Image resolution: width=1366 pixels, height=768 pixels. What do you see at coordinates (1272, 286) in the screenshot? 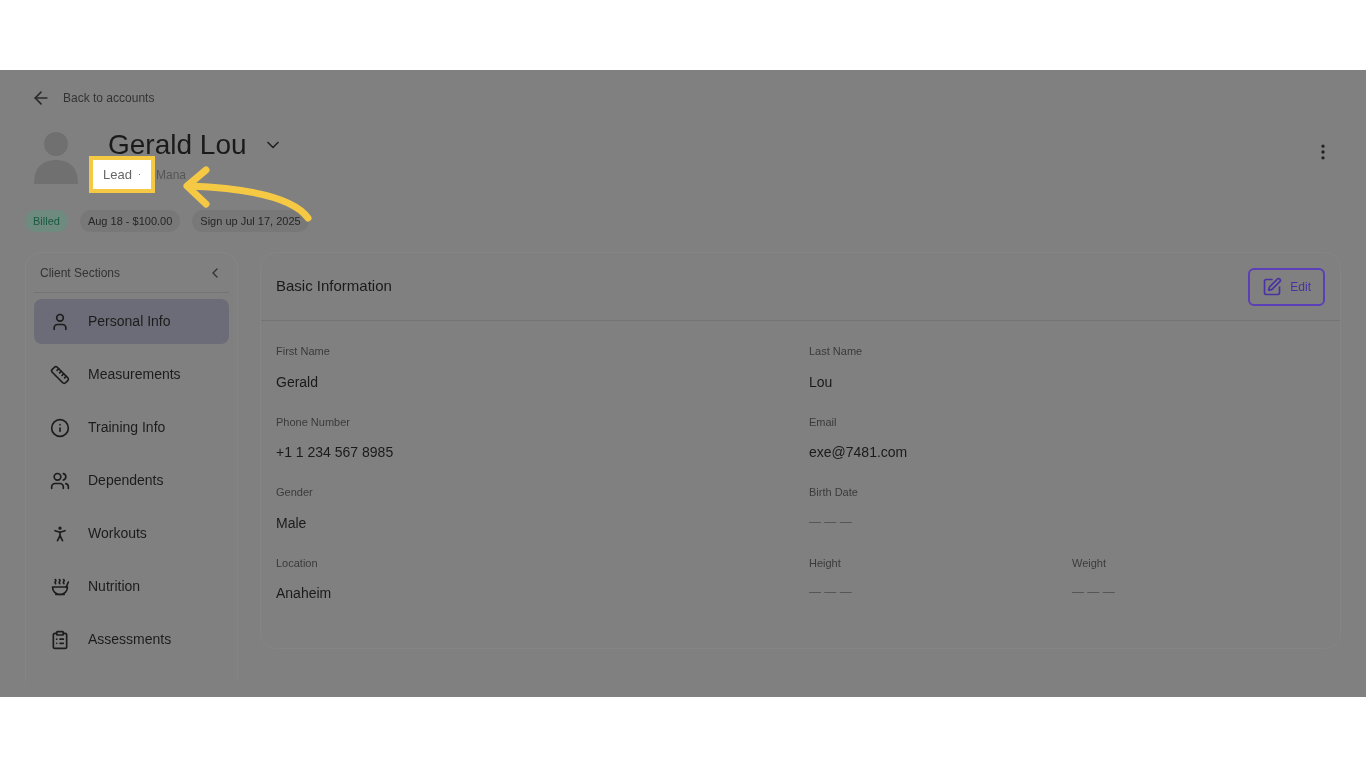
I see `edit-icon` at bounding box center [1272, 286].